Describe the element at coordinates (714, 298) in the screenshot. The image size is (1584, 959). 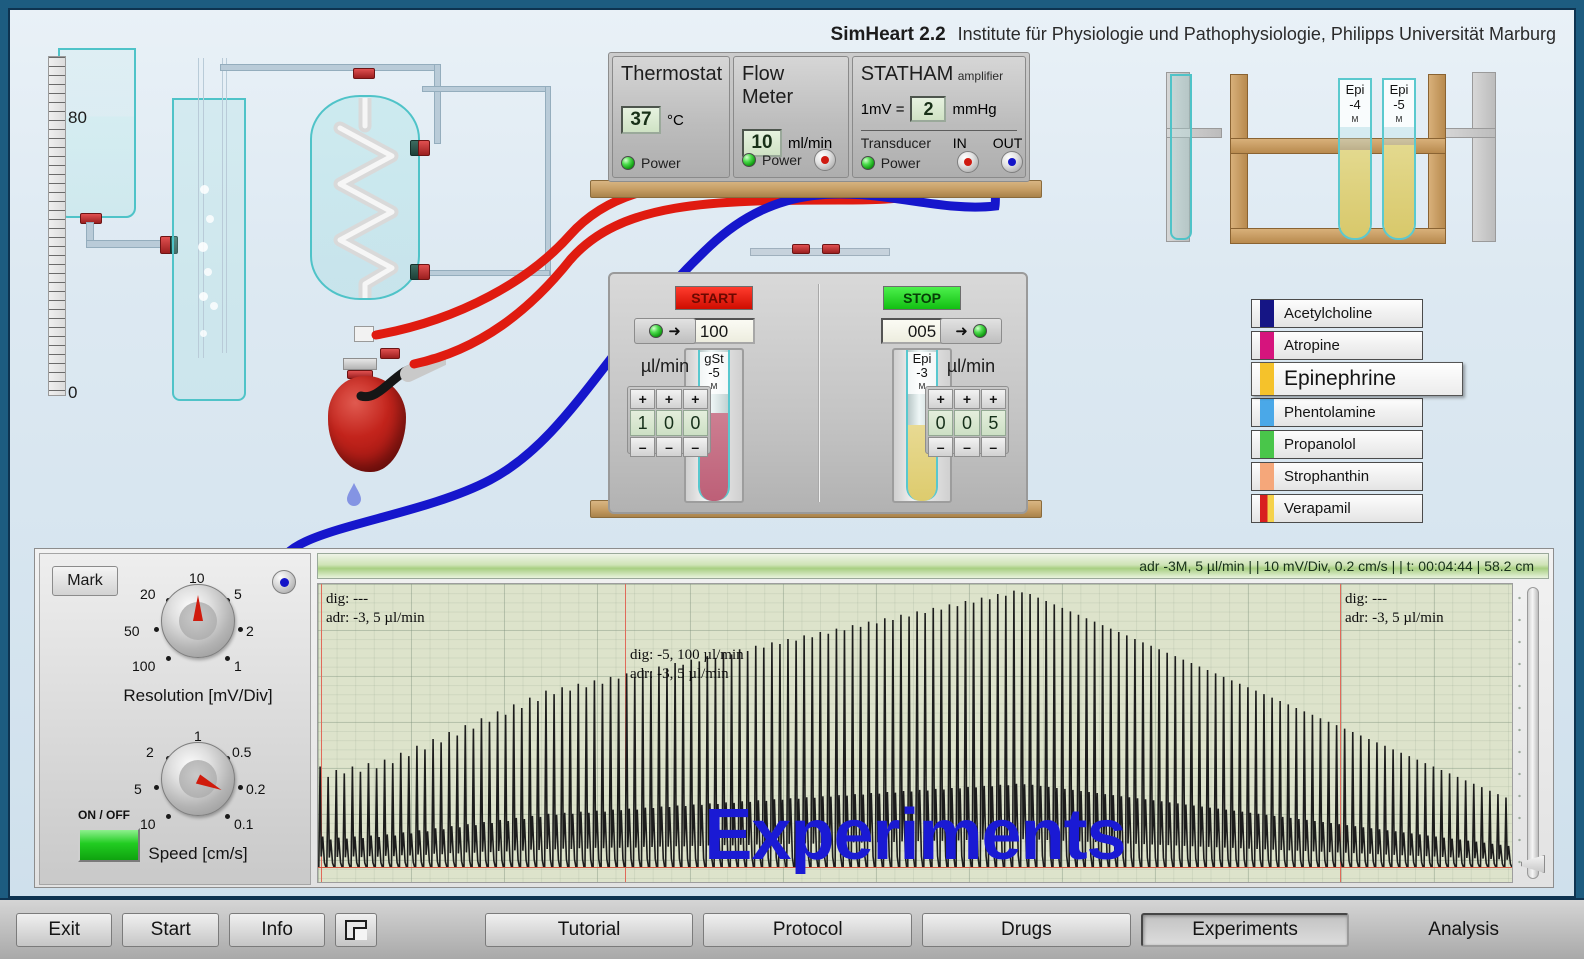
I see `pump-start-button: START` at that location.